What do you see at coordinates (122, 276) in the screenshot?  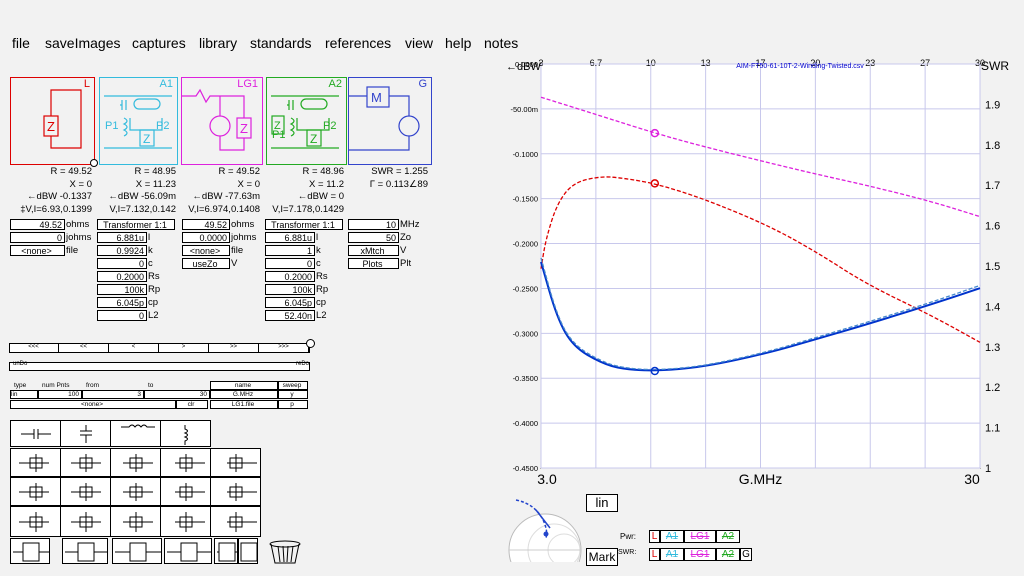 I see `a1-param-input: 0.2000` at bounding box center [122, 276].